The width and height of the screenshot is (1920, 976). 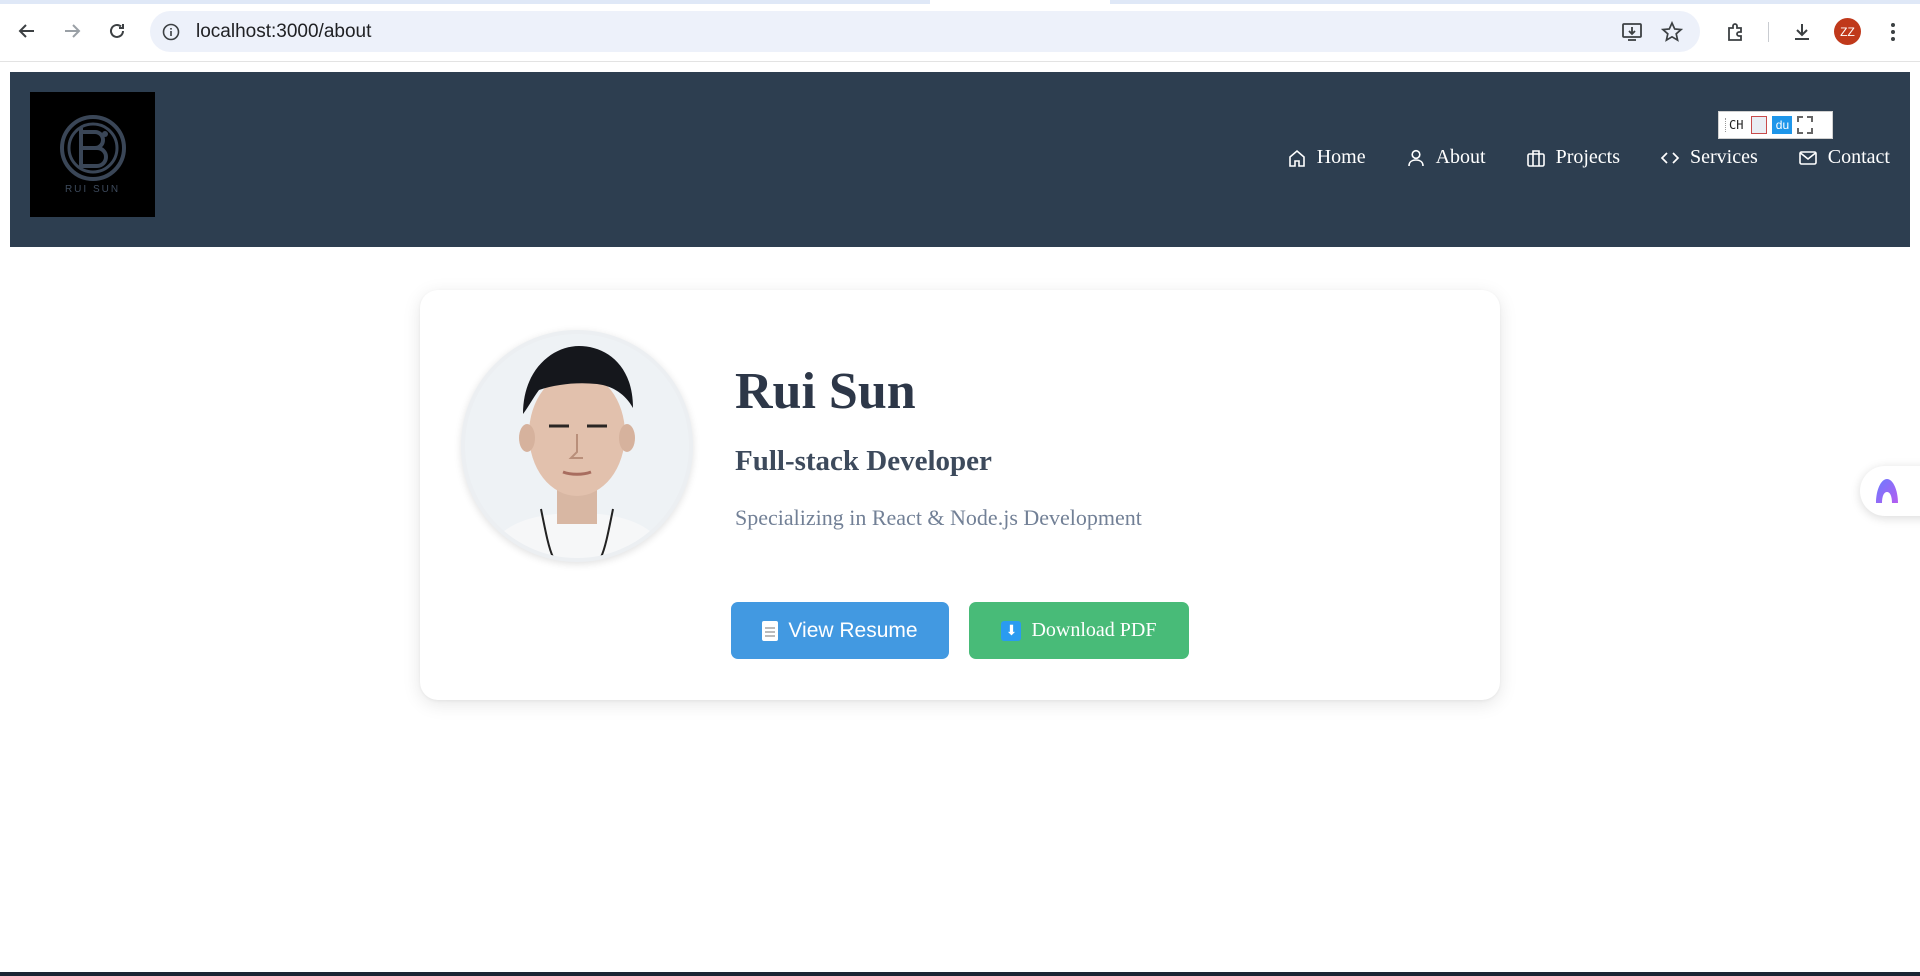 What do you see at coordinates (1858, 157) in the screenshot?
I see `nav-contact-label: Contact` at bounding box center [1858, 157].